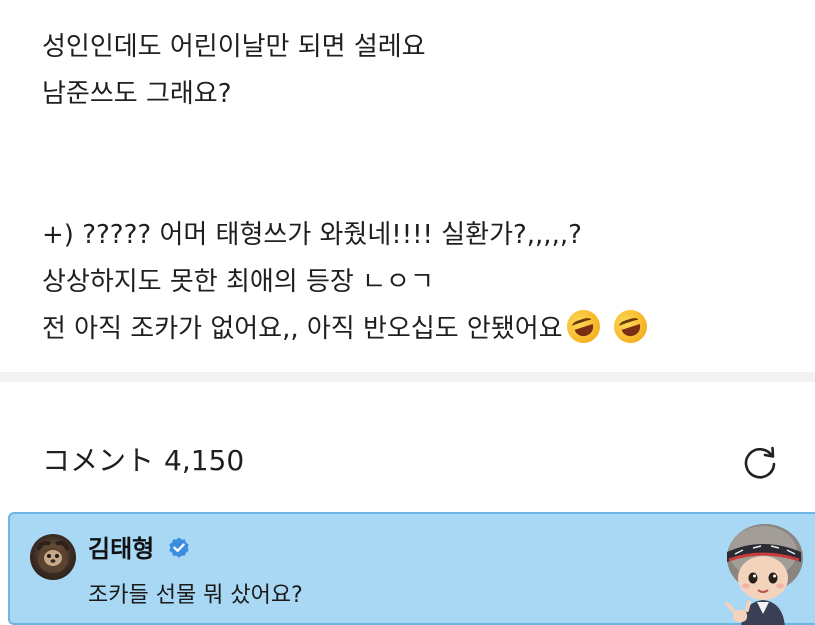 The width and height of the screenshot is (815, 625). What do you see at coordinates (98, 460) in the screenshot?
I see `comments-label: コメント` at bounding box center [98, 460].